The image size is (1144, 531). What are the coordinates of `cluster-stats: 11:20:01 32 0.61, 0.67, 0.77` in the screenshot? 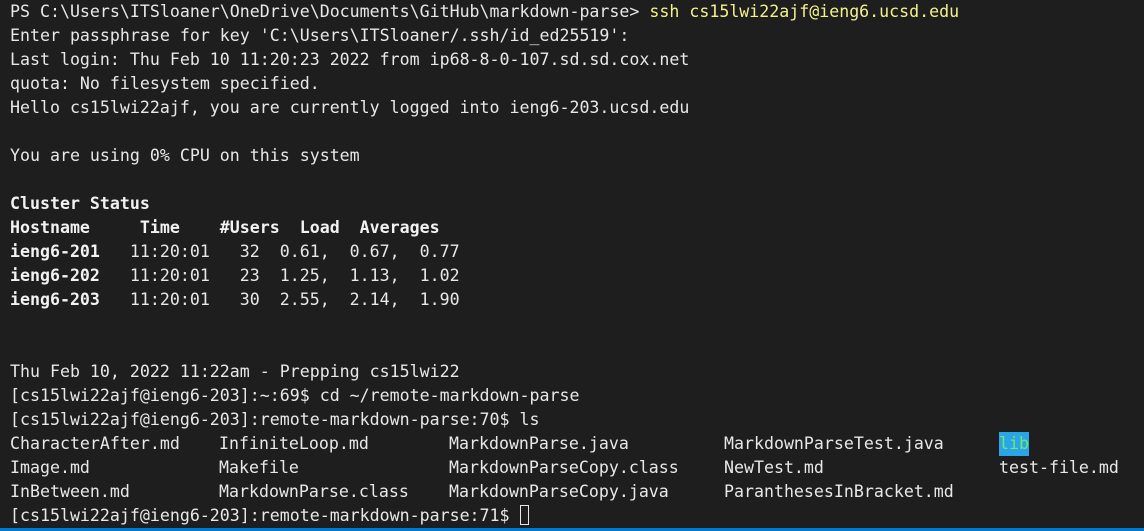 It's located at (279, 251).